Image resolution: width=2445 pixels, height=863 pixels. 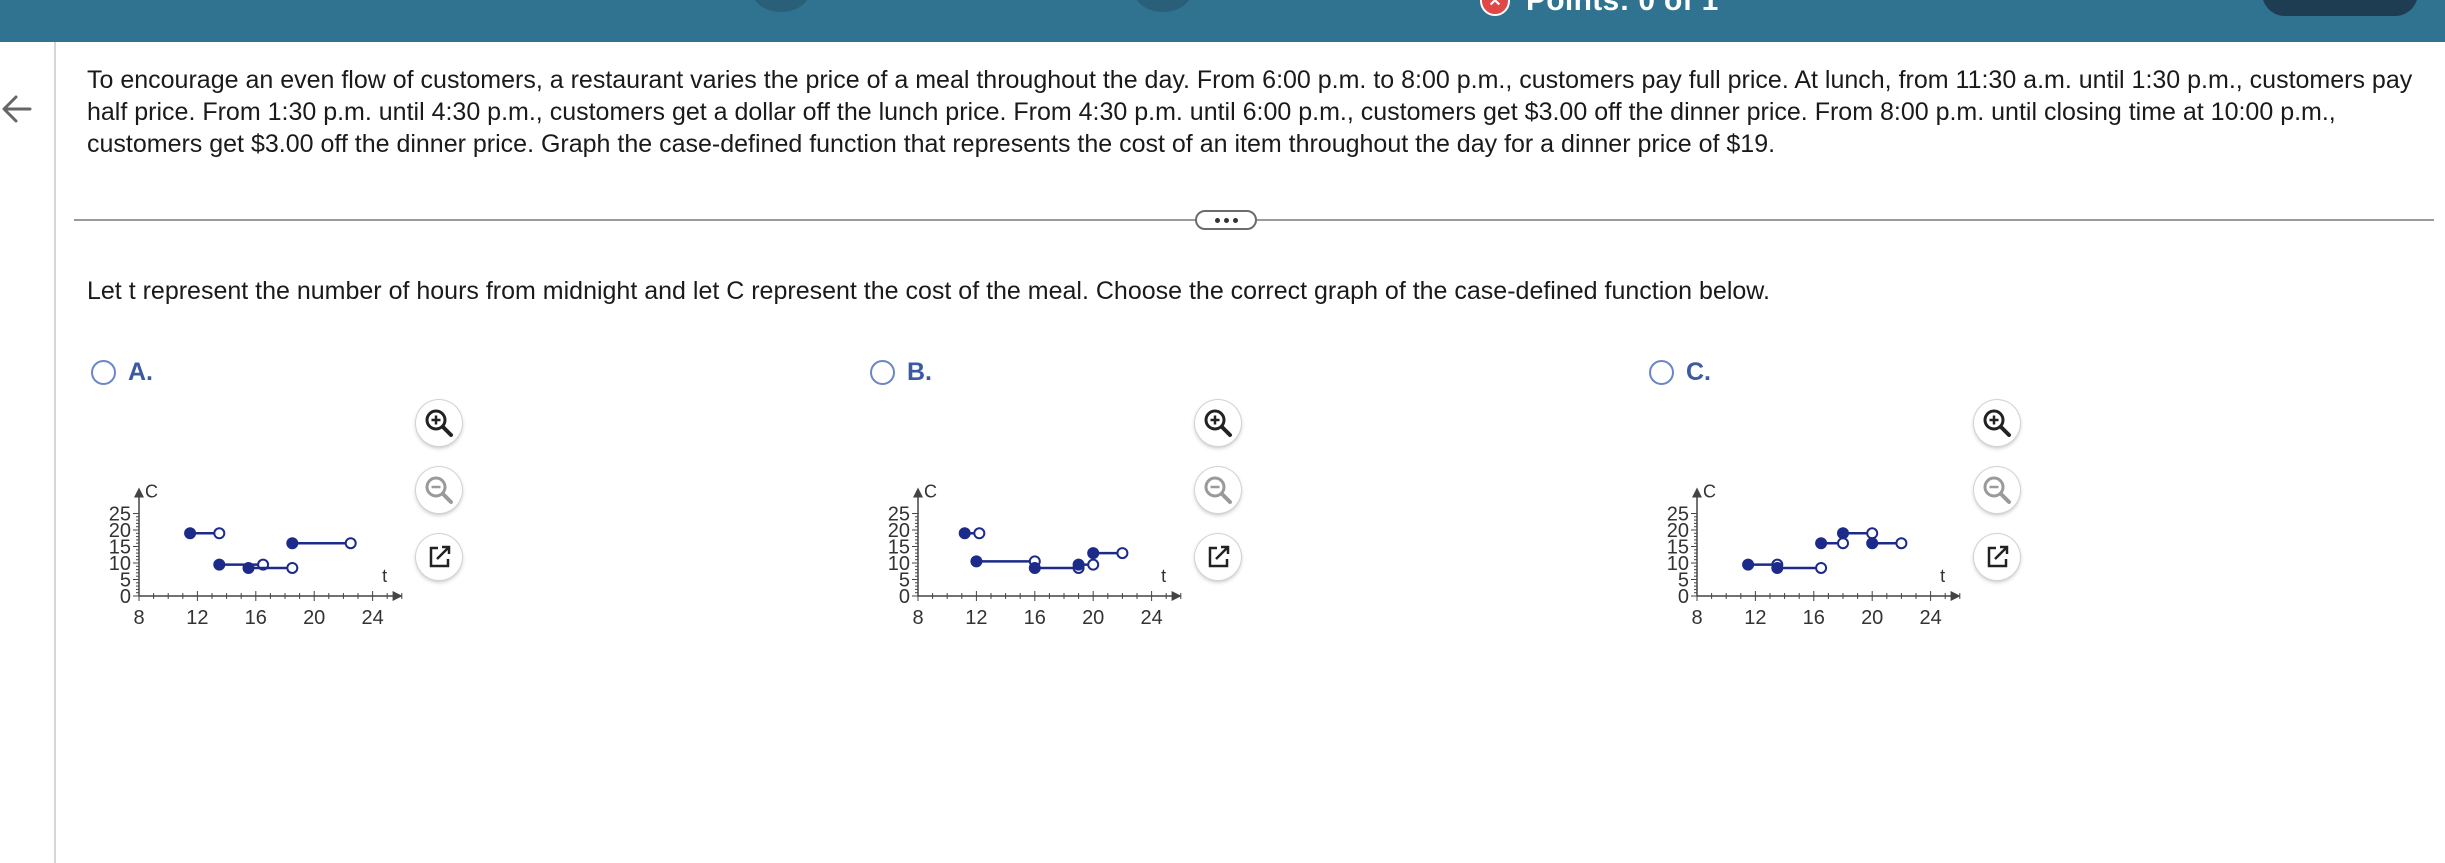 I want to click on option-a-letter: A., so click(x=140, y=372).